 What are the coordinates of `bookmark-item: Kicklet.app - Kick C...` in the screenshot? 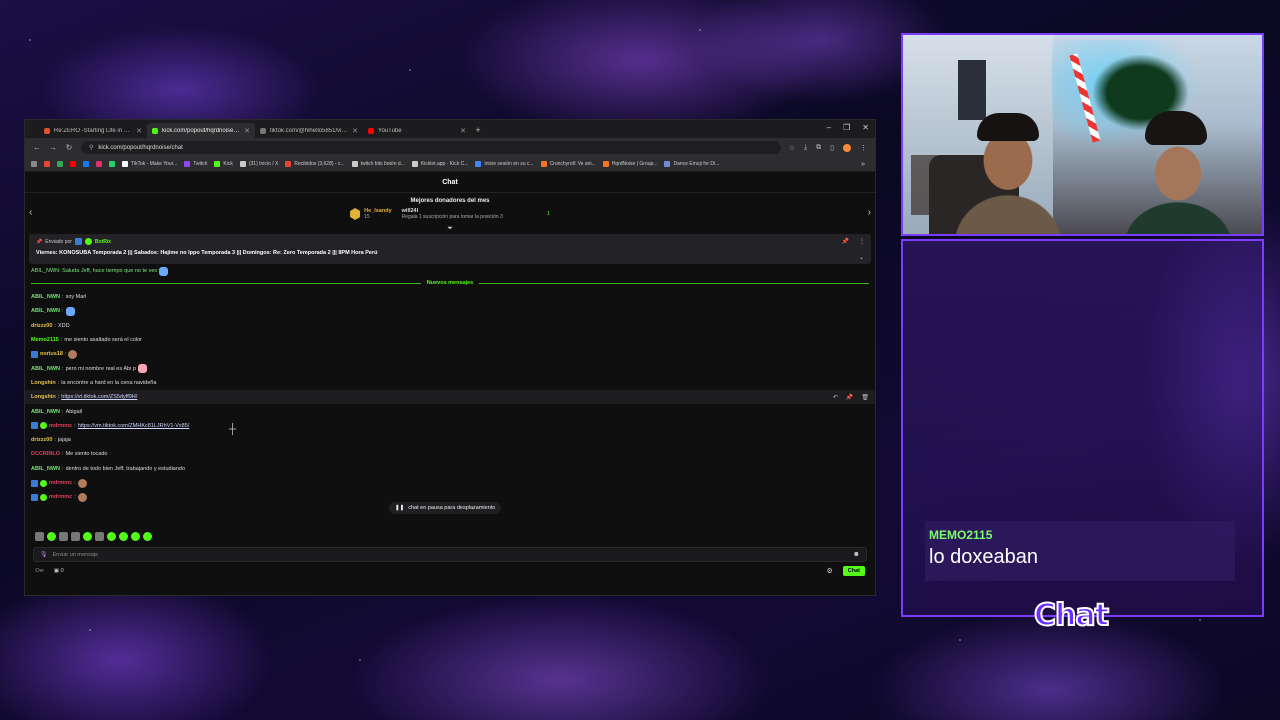 It's located at (439, 164).